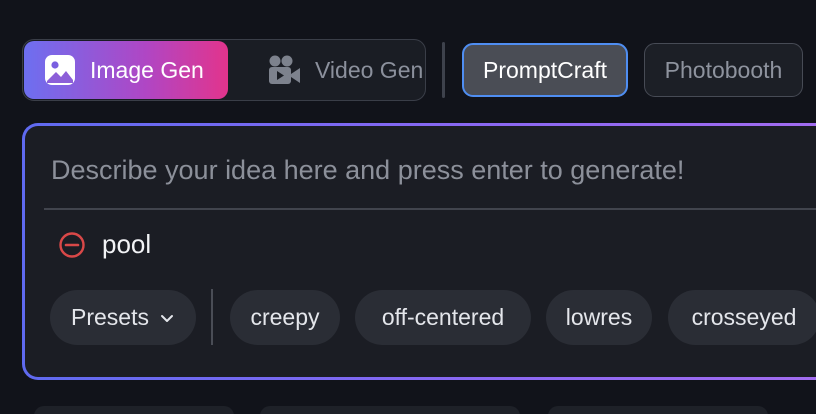 This screenshot has height=414, width=816. I want to click on tab-promptcraft: PromptCraft, so click(545, 70).